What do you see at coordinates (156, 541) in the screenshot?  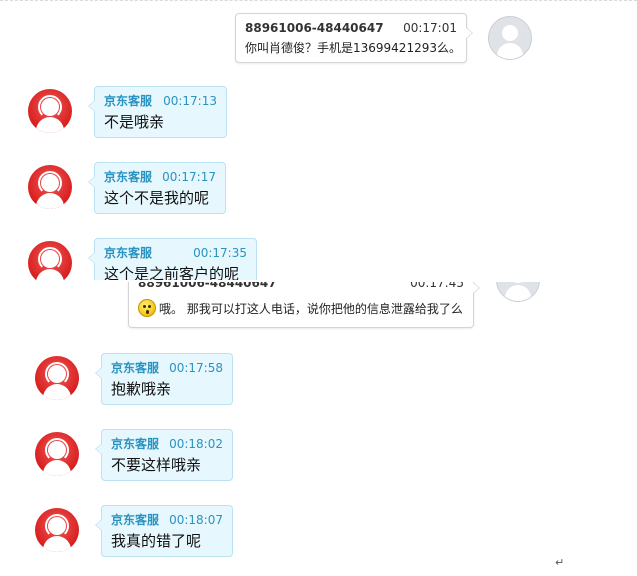 I see `message-text: 我真的错了呢` at bounding box center [156, 541].